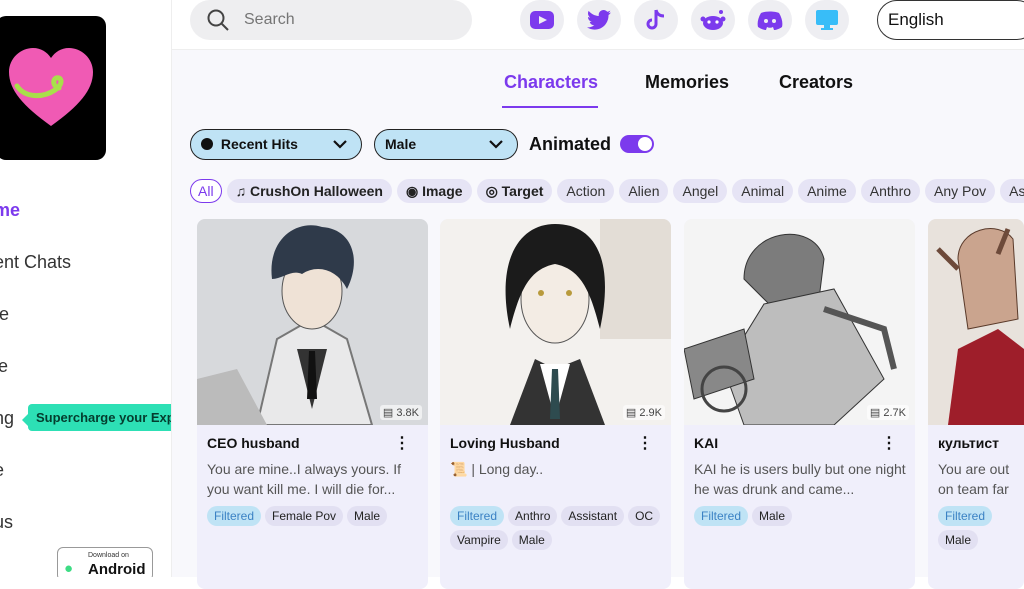  What do you see at coordinates (706, 443) in the screenshot?
I see `character-name: KAI` at bounding box center [706, 443].